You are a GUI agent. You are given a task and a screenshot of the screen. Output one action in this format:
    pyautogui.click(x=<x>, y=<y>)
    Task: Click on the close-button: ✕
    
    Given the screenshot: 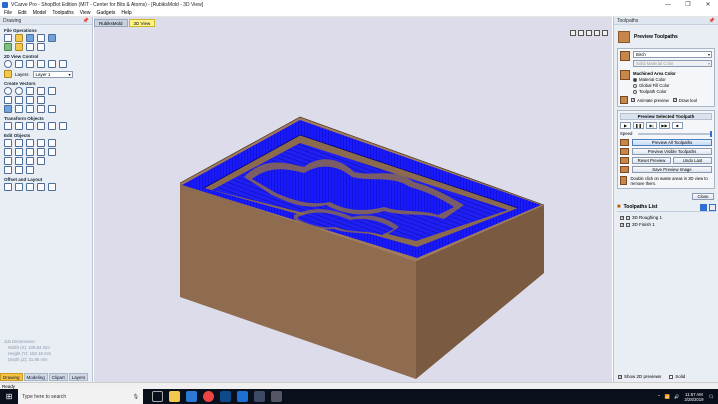 What is the action you would take?
    pyautogui.click(x=708, y=4)
    